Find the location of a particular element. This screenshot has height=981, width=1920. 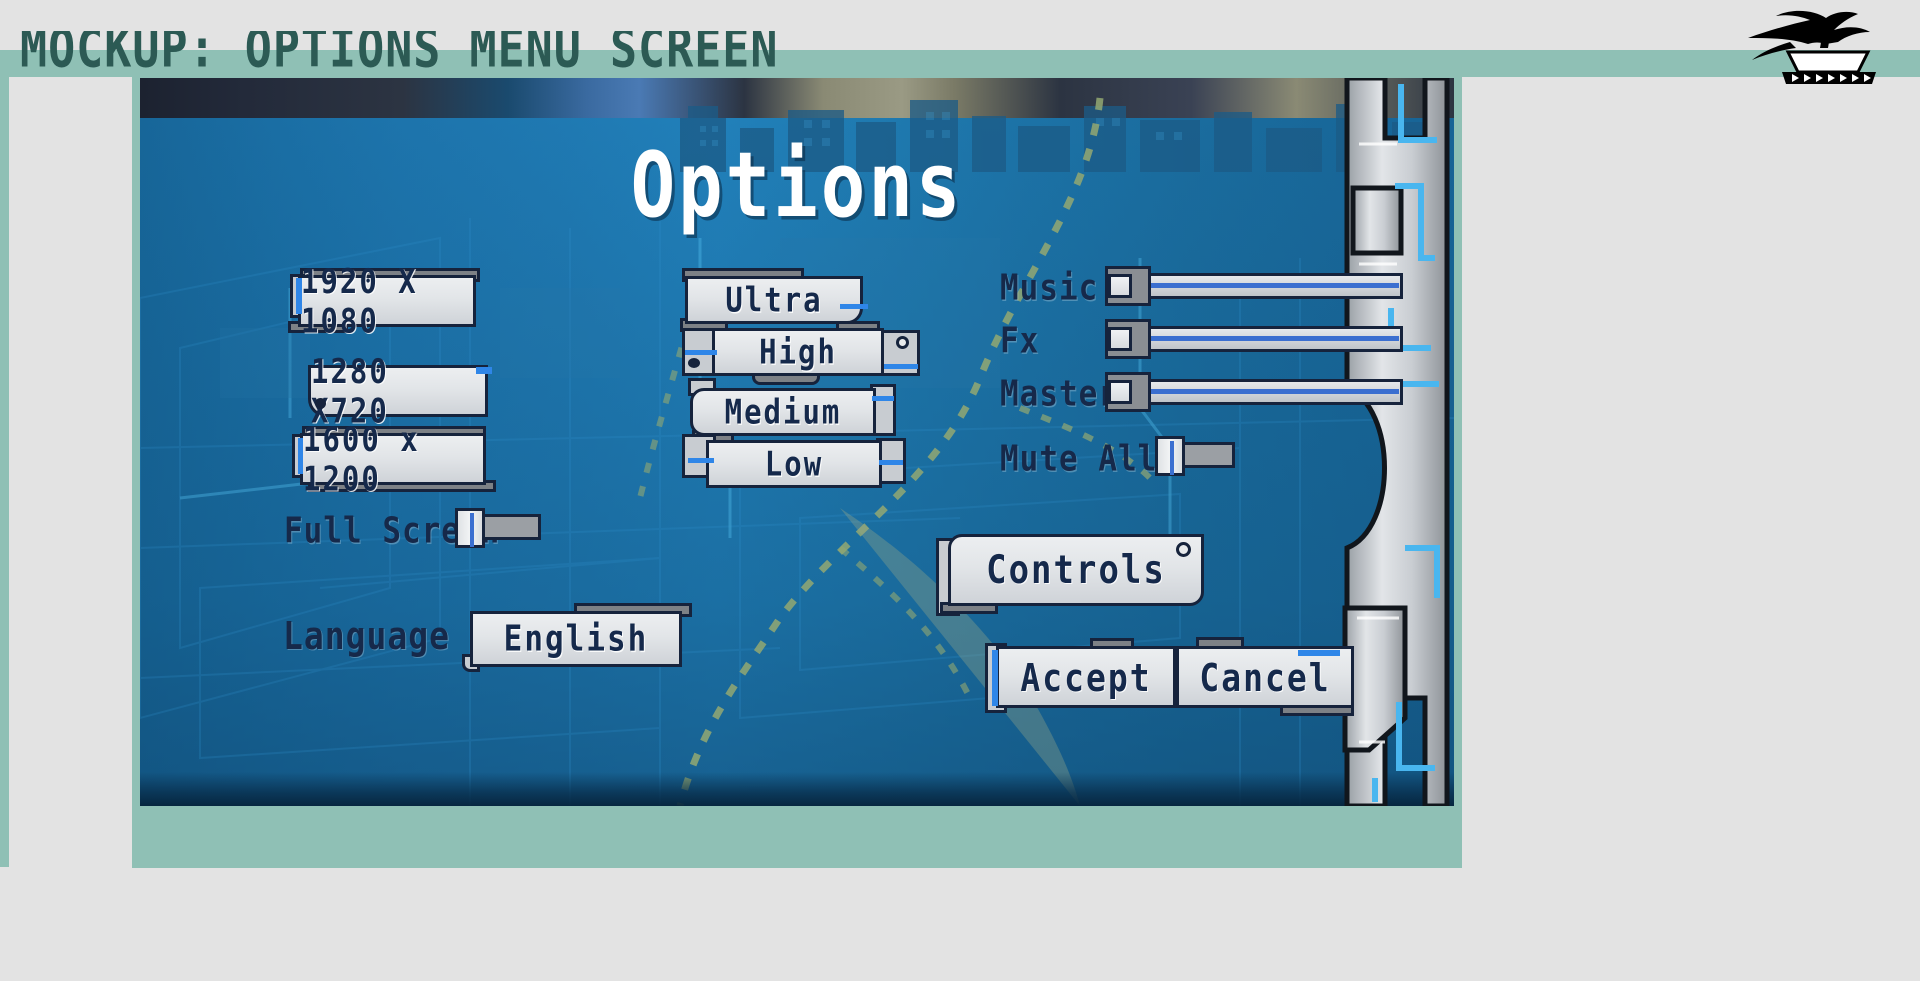

slider-fx-fill is located at coordinates (1270, 338).